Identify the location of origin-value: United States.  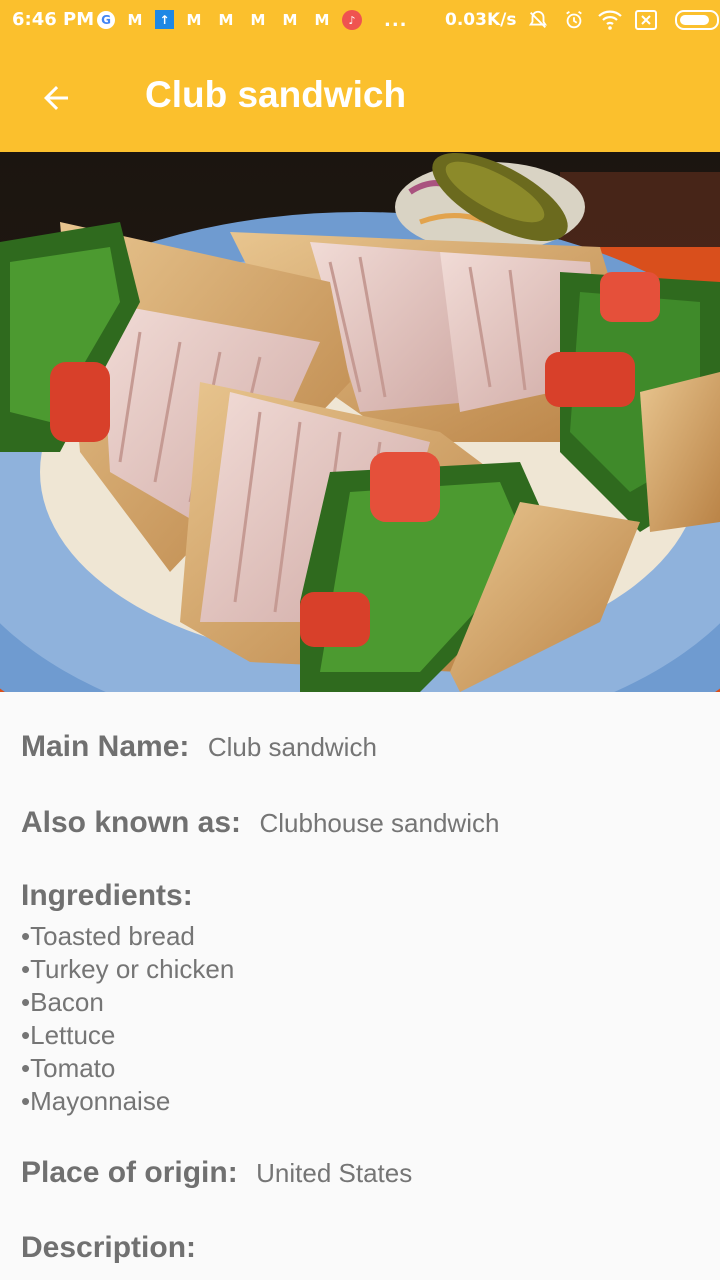
(334, 1173).